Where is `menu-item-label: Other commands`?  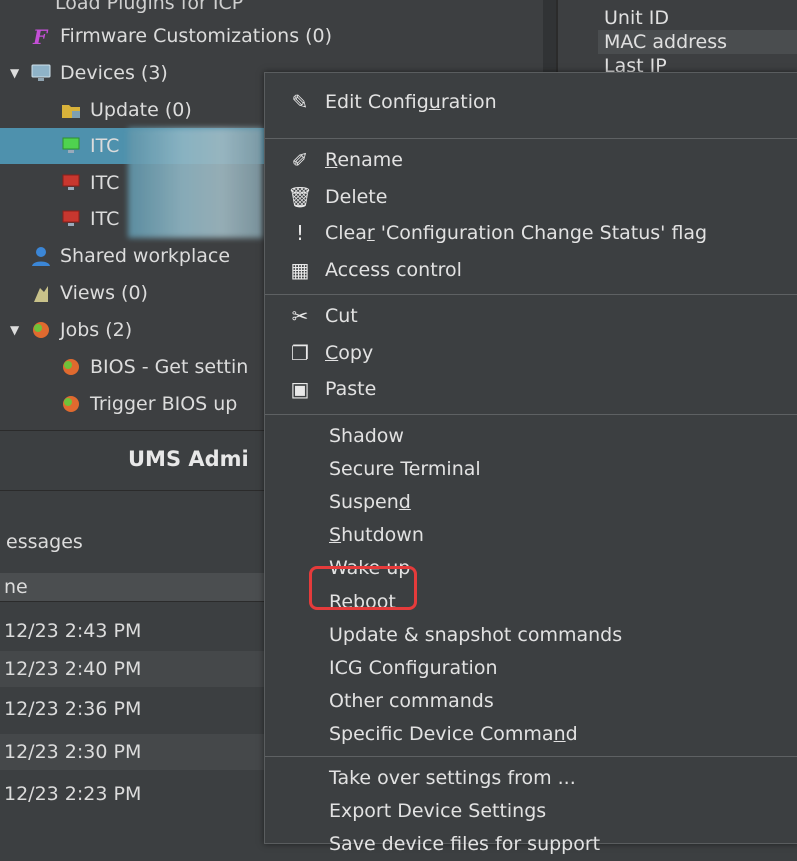 menu-item-label: Other commands is located at coordinates (411, 701).